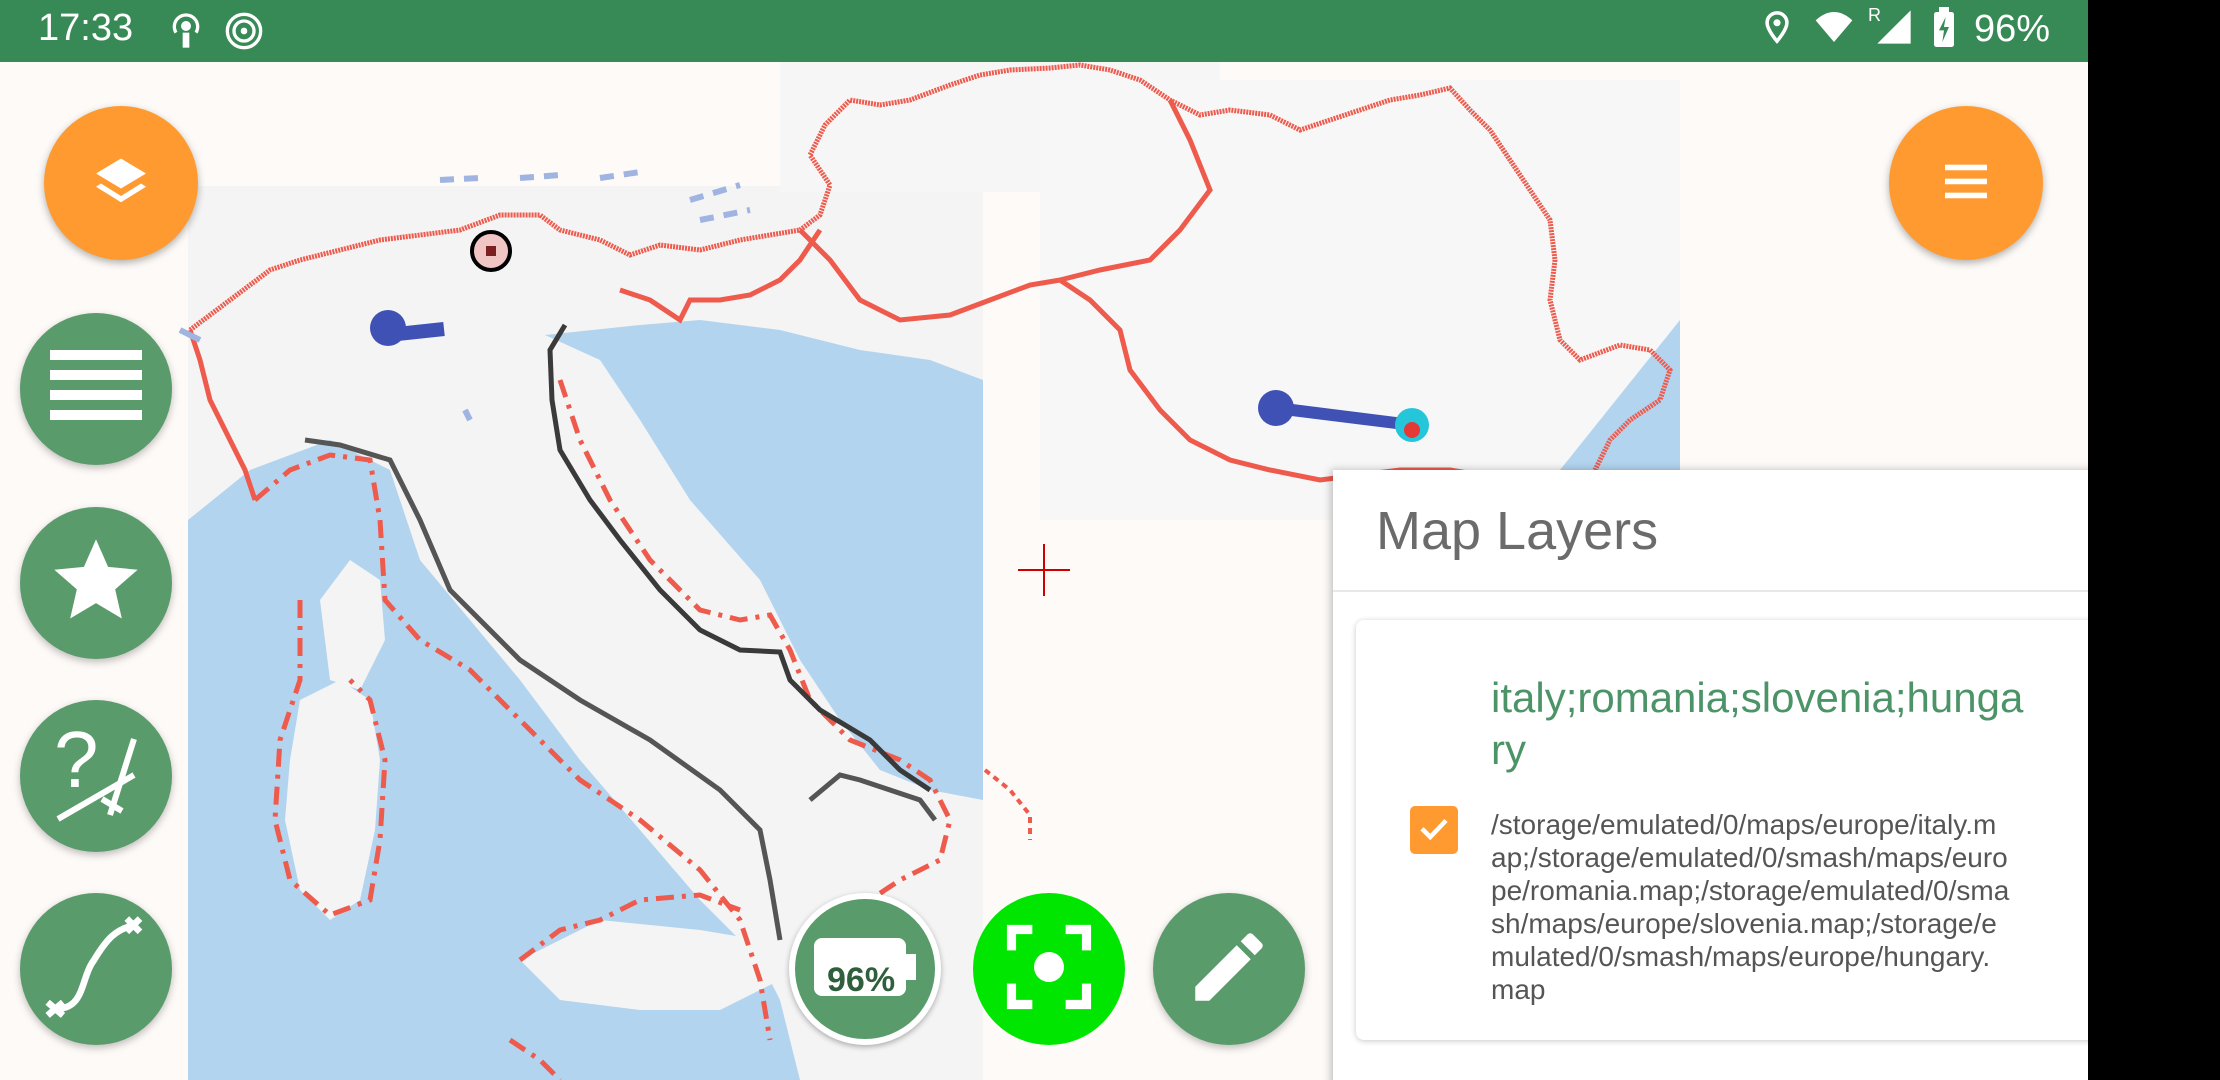  What do you see at coordinates (244, 33) in the screenshot?
I see `nfc-icon` at bounding box center [244, 33].